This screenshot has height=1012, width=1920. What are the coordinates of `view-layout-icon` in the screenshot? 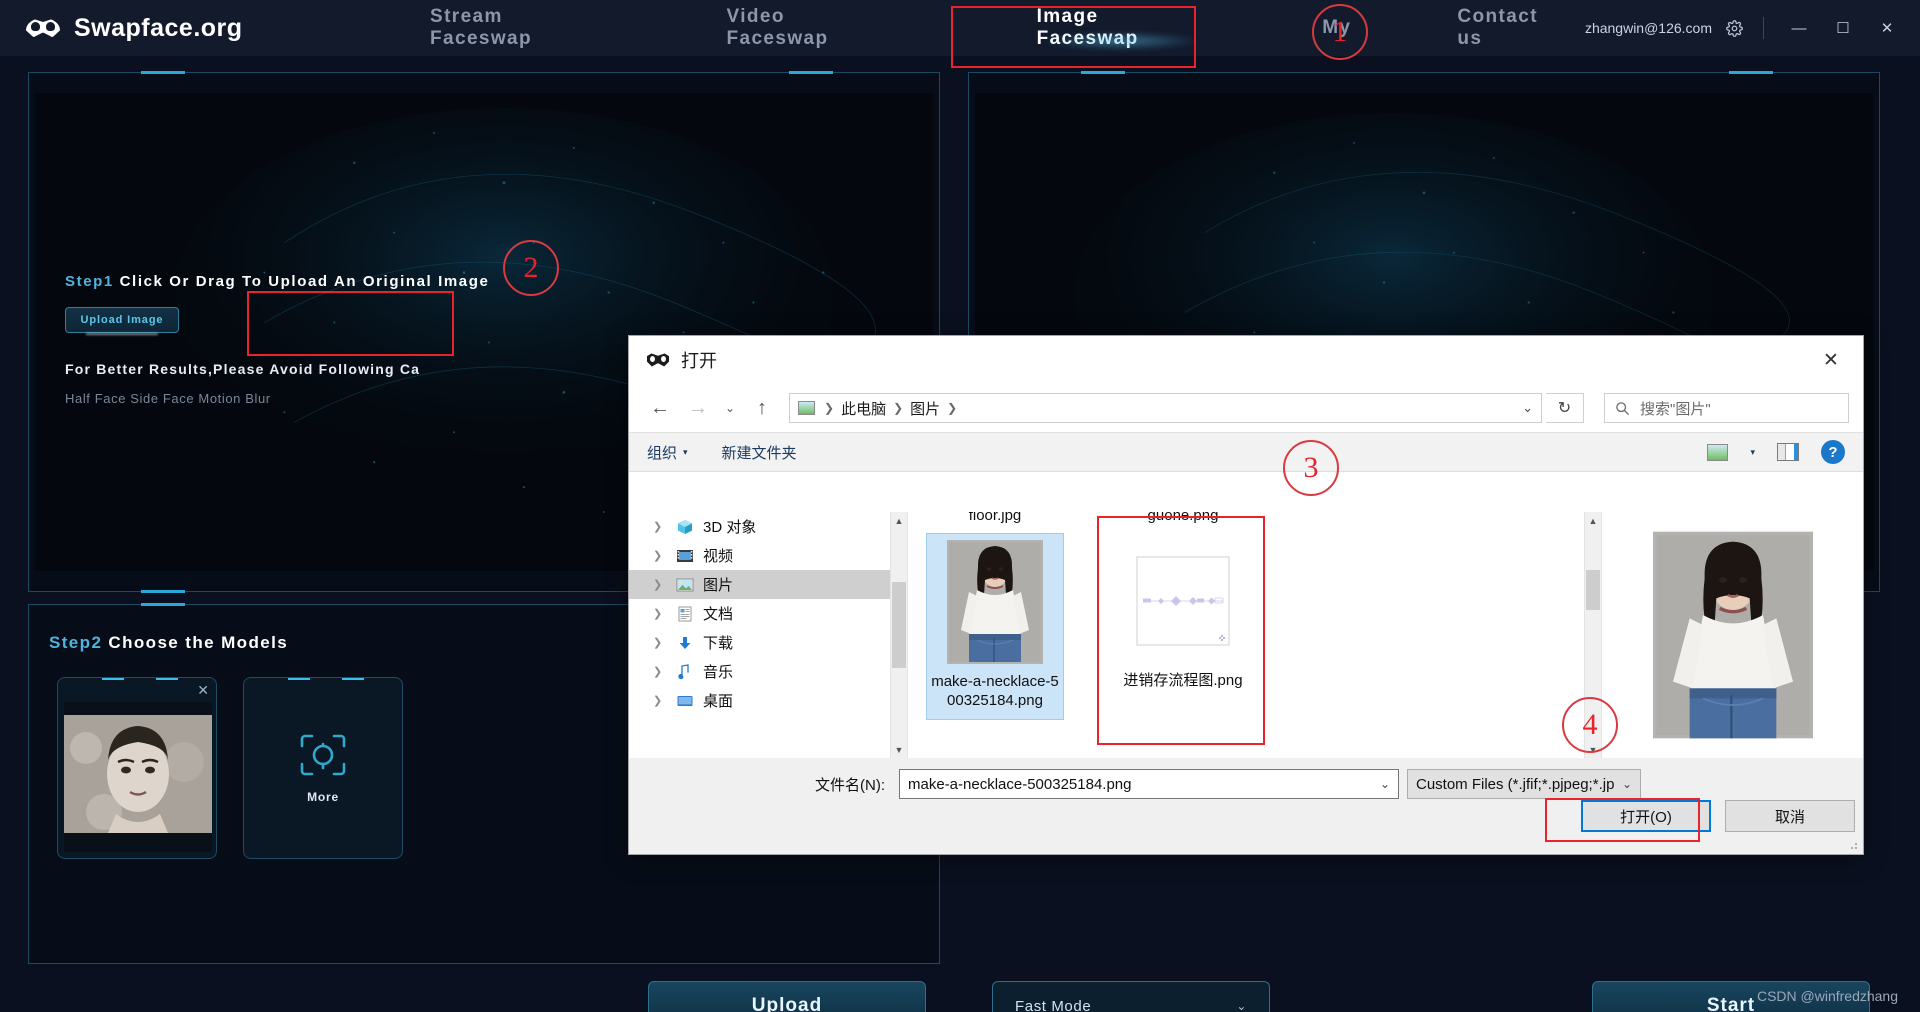 It's located at (1718, 452).